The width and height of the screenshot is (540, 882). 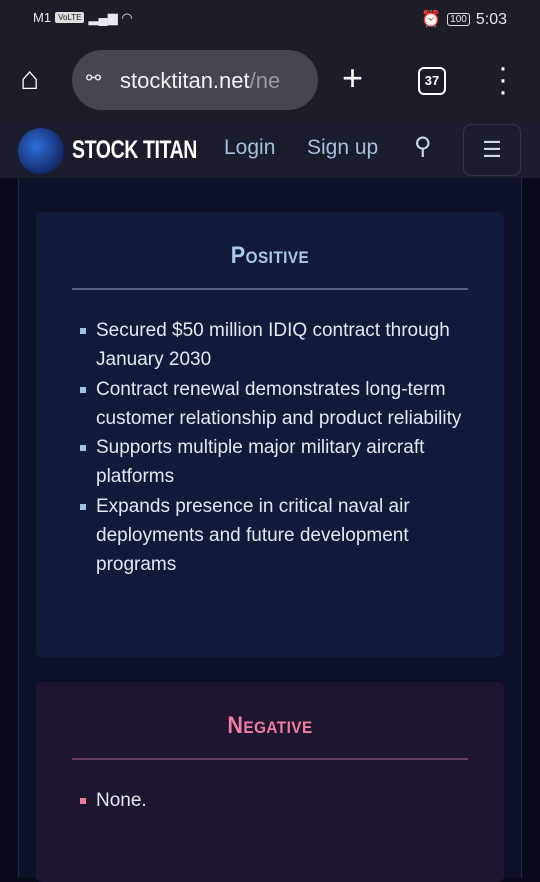 I want to click on site-header: STOCK TITAN Login Sign up ⚲ ☰, so click(x=270, y=150).